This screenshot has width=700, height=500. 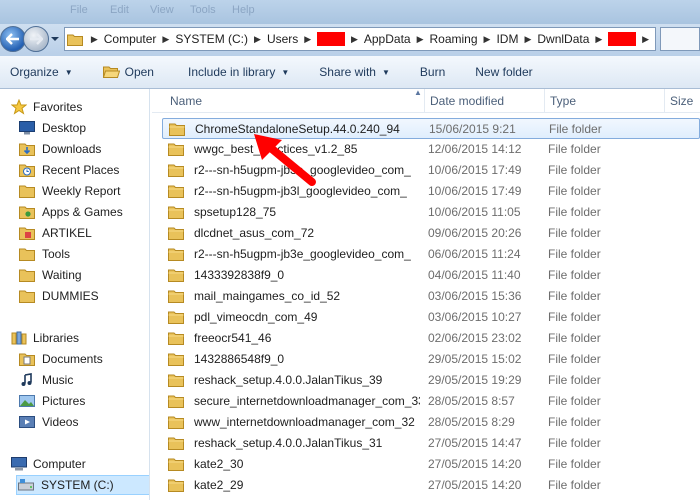 What do you see at coordinates (82, 485) in the screenshot?
I see `nav-system-drive: SYSTEM (C:)` at bounding box center [82, 485].